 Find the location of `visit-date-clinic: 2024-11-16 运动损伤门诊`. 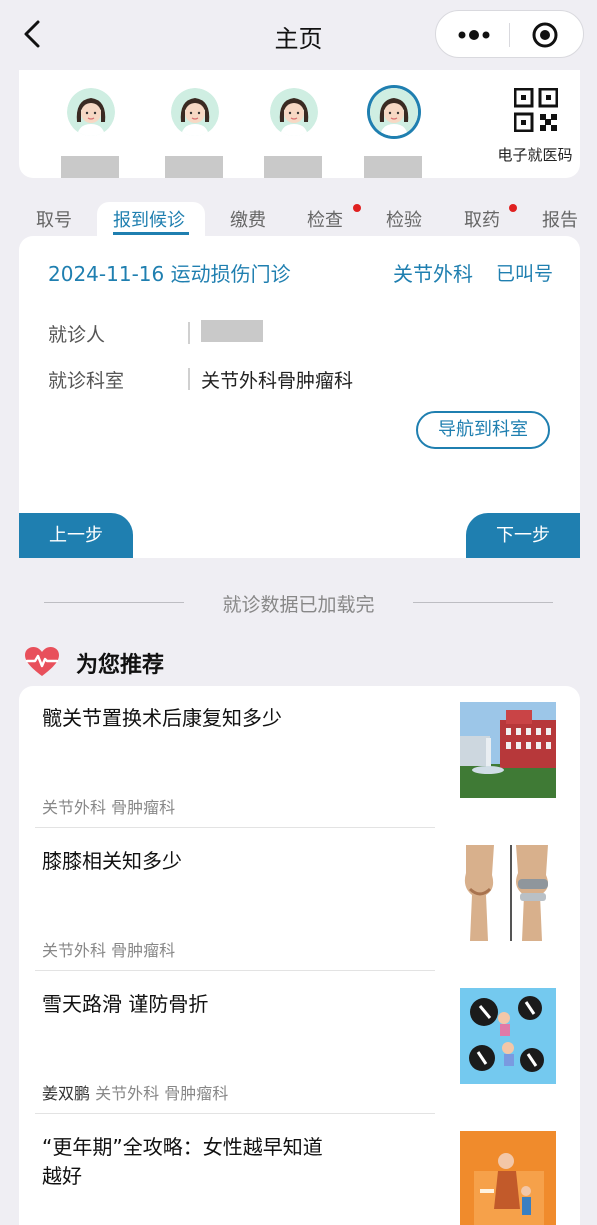

visit-date-clinic: 2024-11-16 运动损伤门诊 is located at coordinates (169, 274).